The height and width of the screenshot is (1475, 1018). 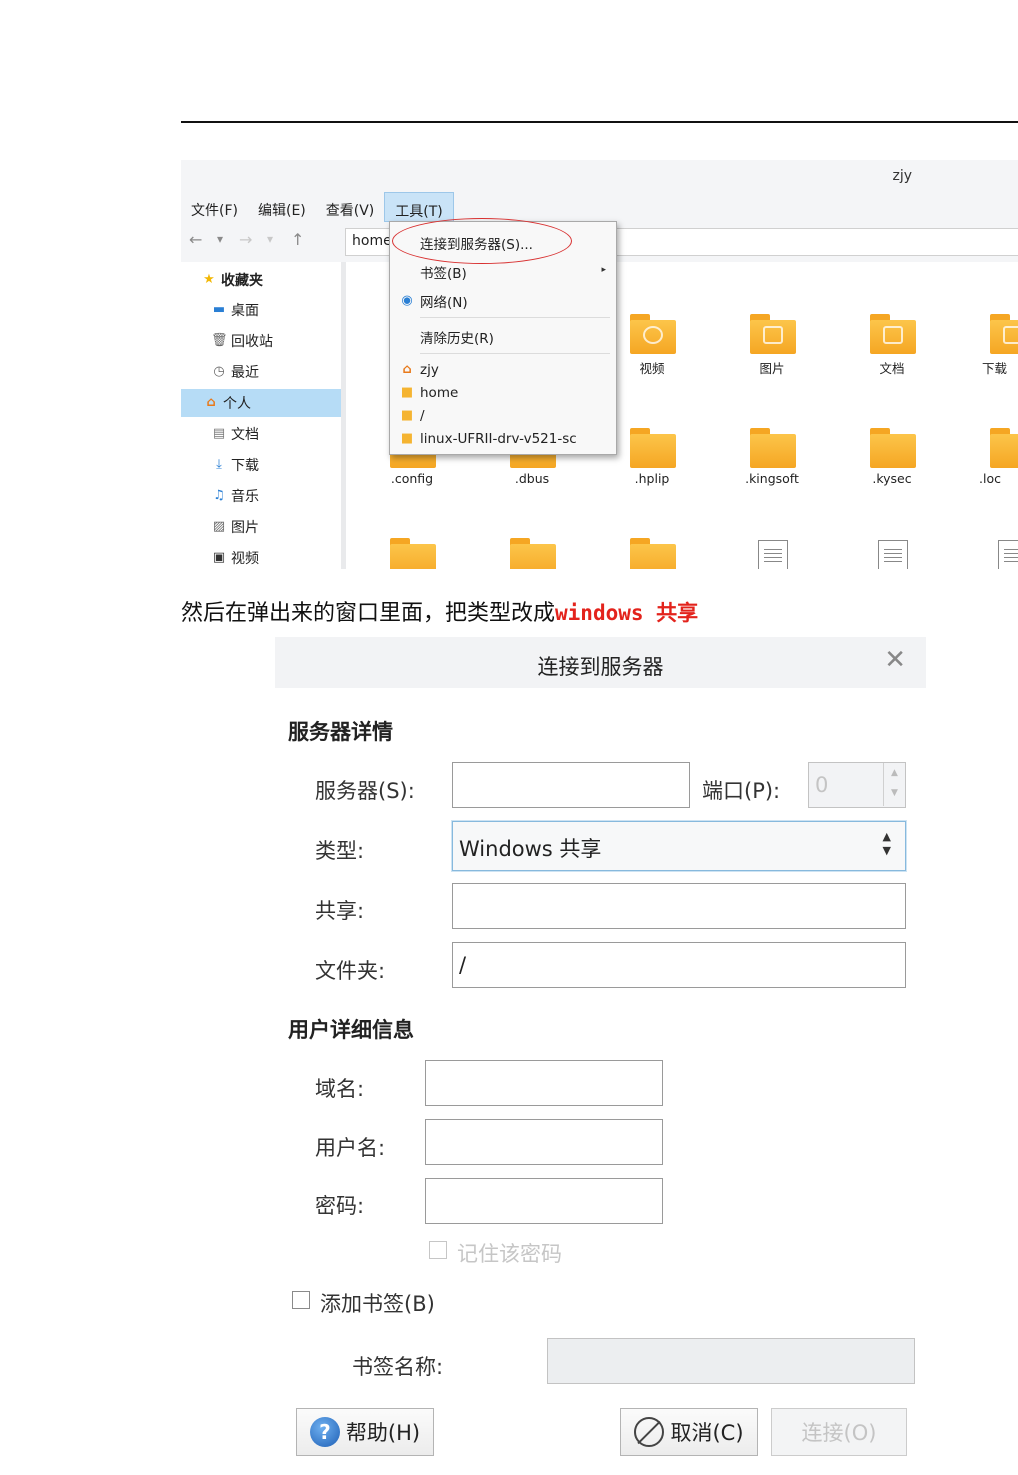 What do you see at coordinates (532, 478) in the screenshot?
I see `folder-label: .dbus` at bounding box center [532, 478].